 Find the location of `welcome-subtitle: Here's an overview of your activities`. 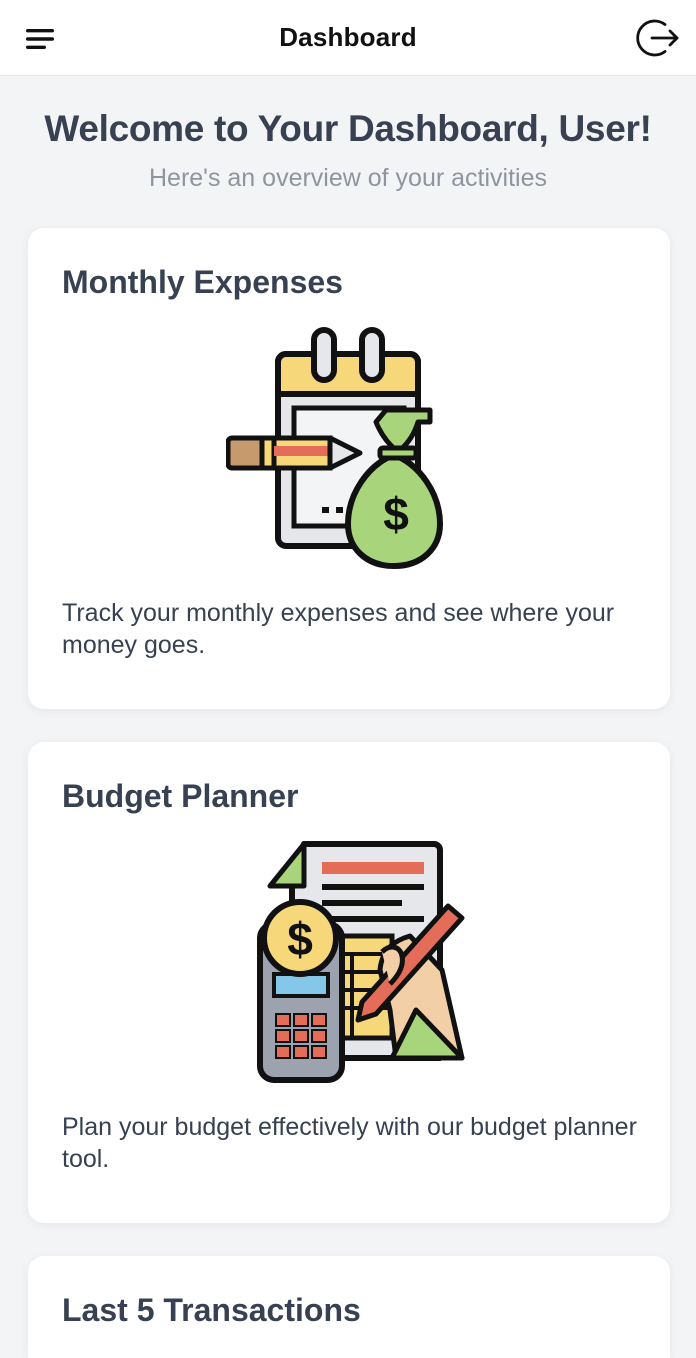

welcome-subtitle: Here's an overview of your activities is located at coordinates (348, 178).